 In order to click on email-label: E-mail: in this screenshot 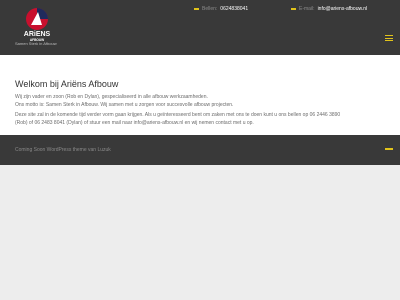, I will do `click(307, 9)`.